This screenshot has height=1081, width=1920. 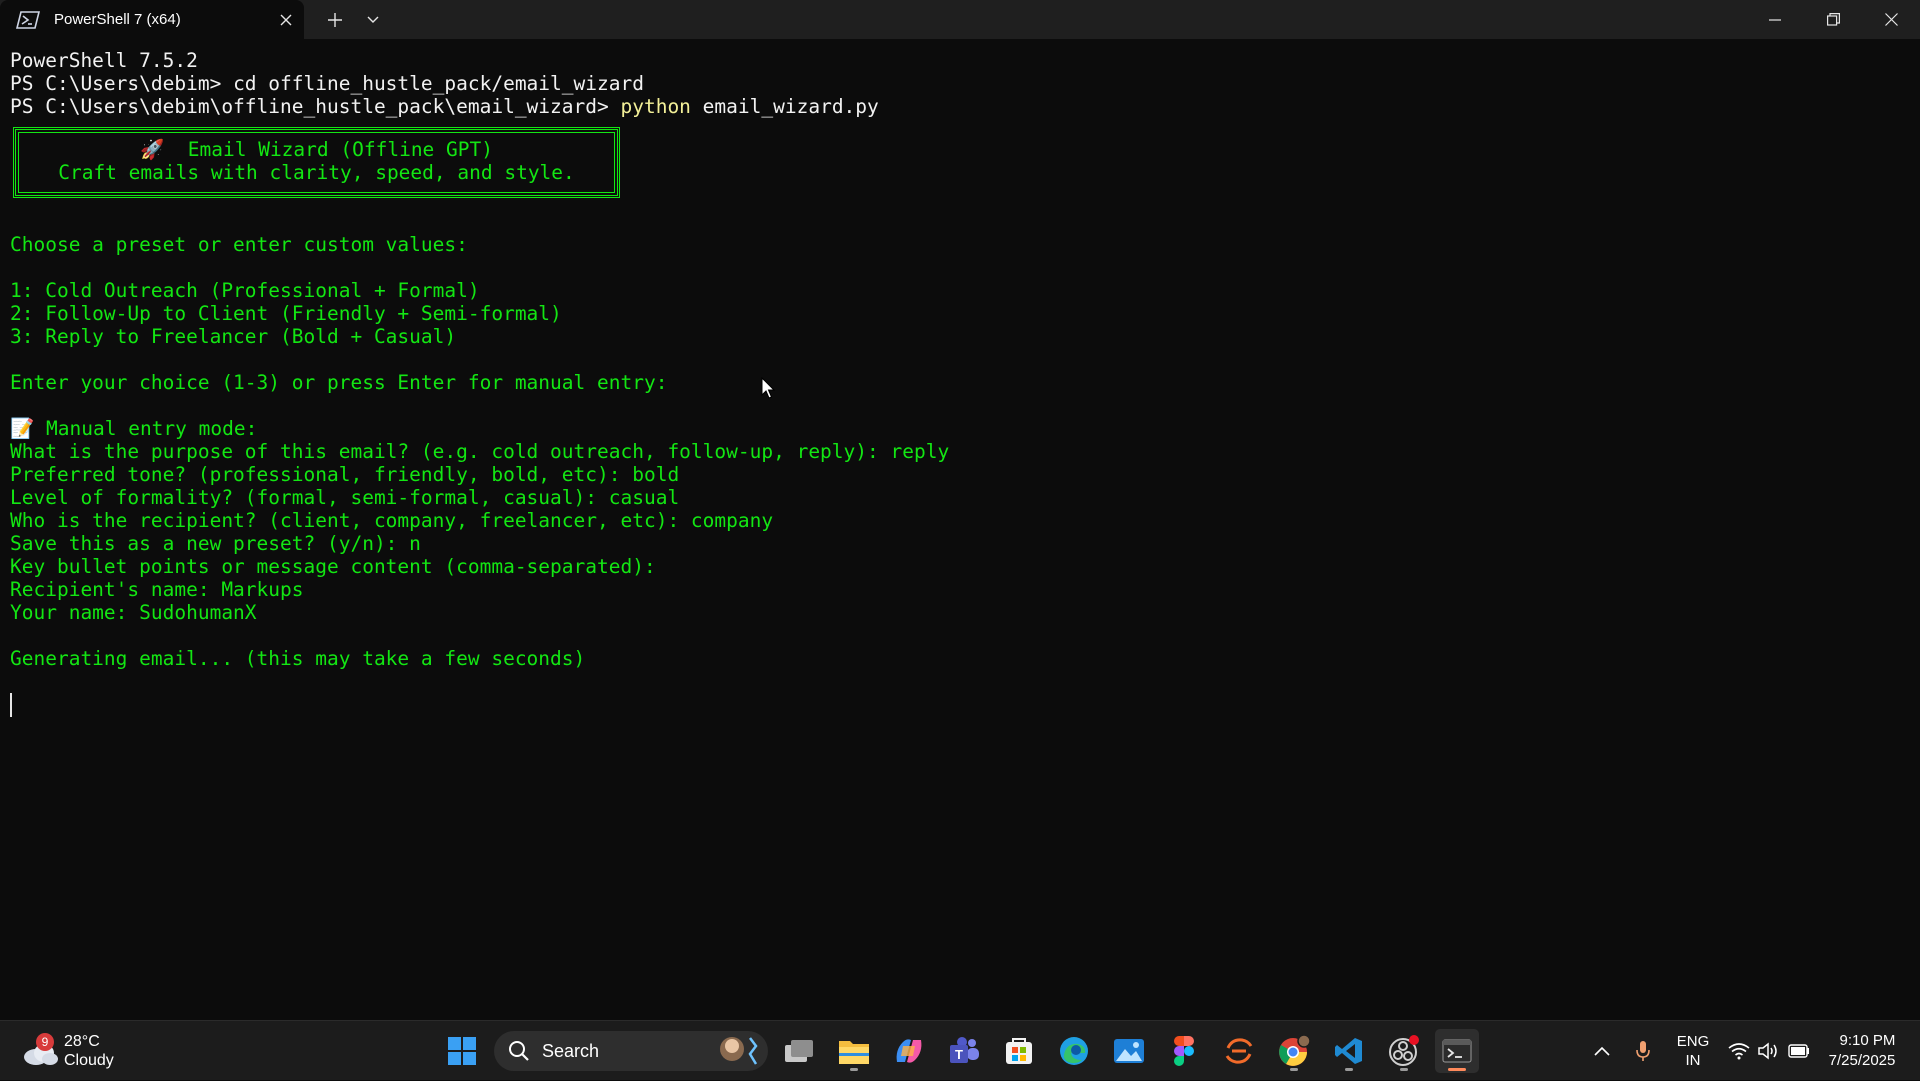 I want to click on clock-time: 9:10 PM, so click(x=1867, y=1040).